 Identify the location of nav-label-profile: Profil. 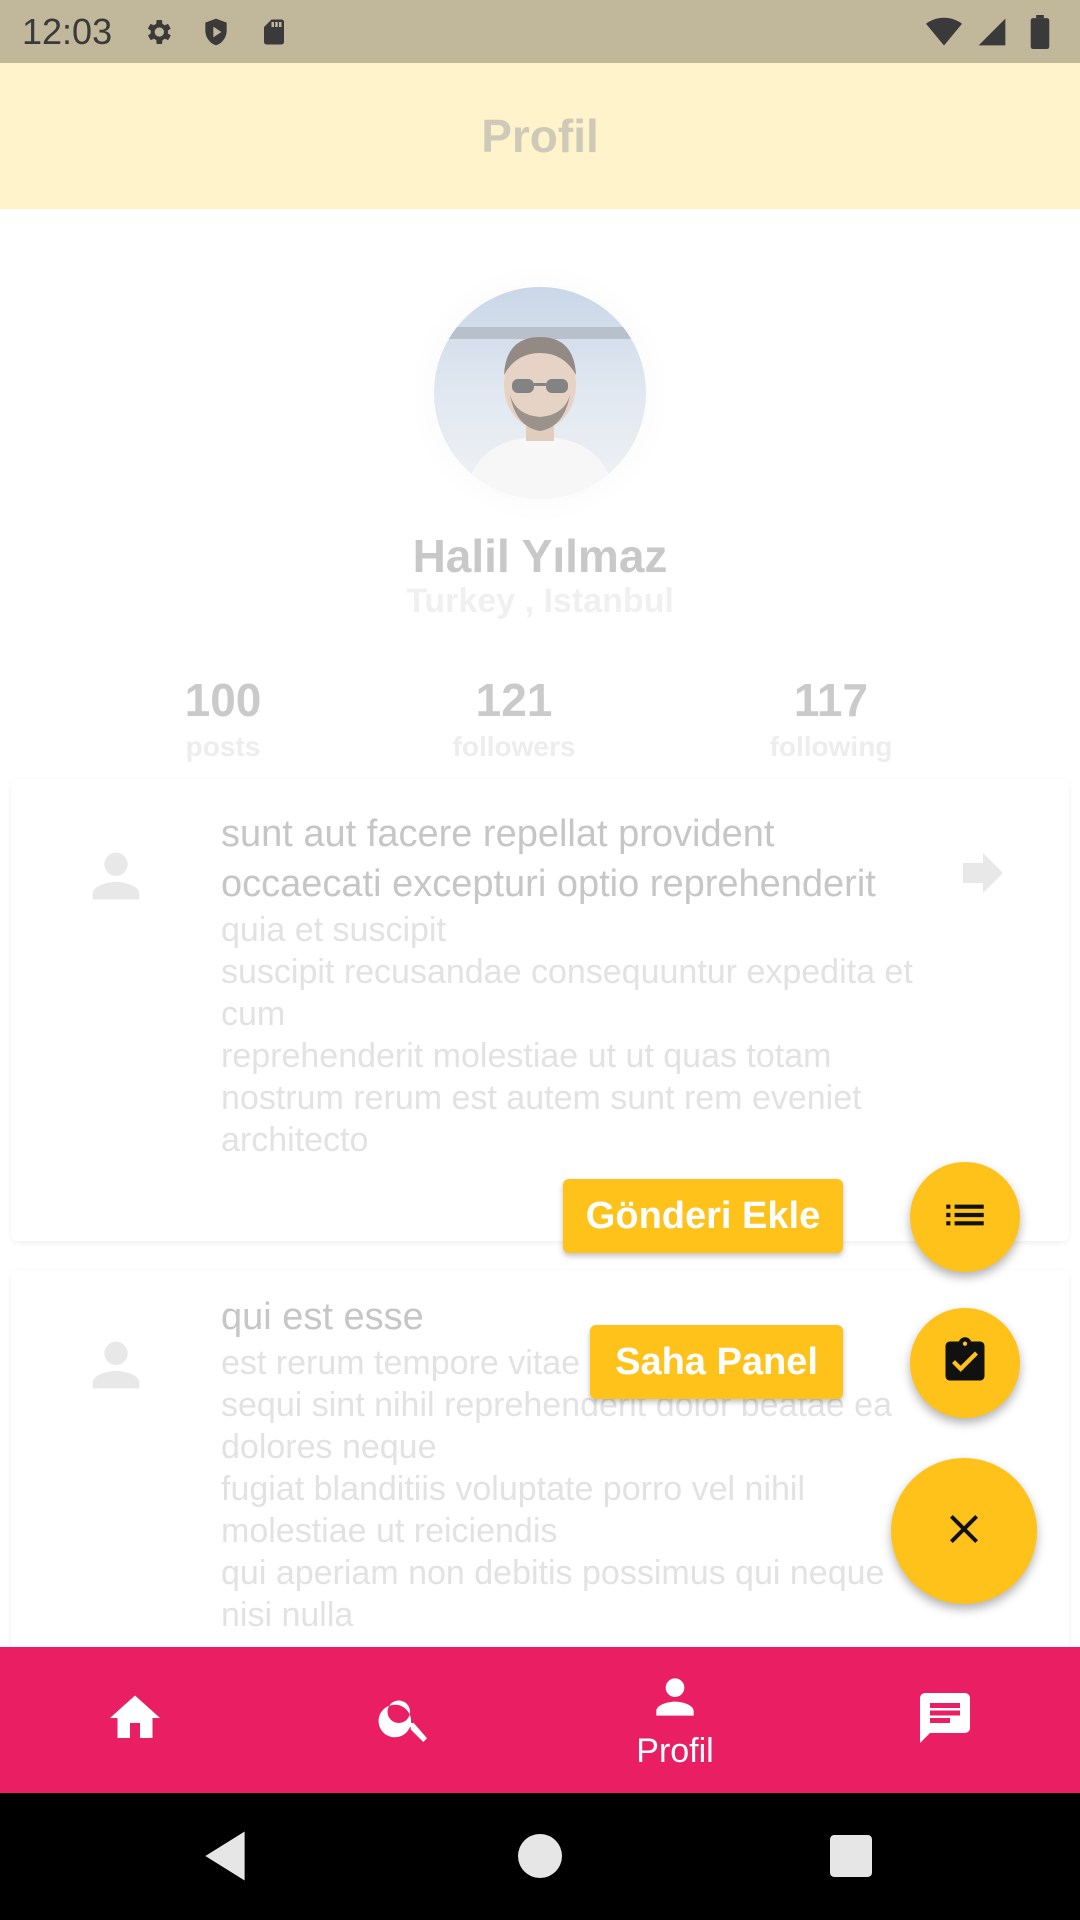
(675, 1751).